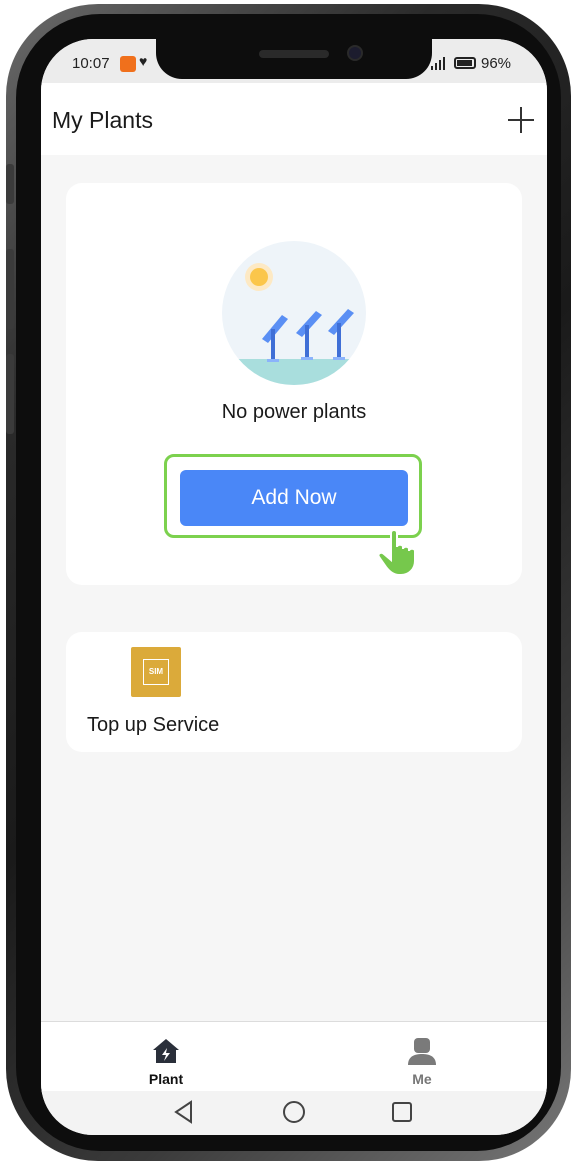 This screenshot has height=1165, width=577. Describe the element at coordinates (10, 184) in the screenshot. I see `mute-switch` at that location.